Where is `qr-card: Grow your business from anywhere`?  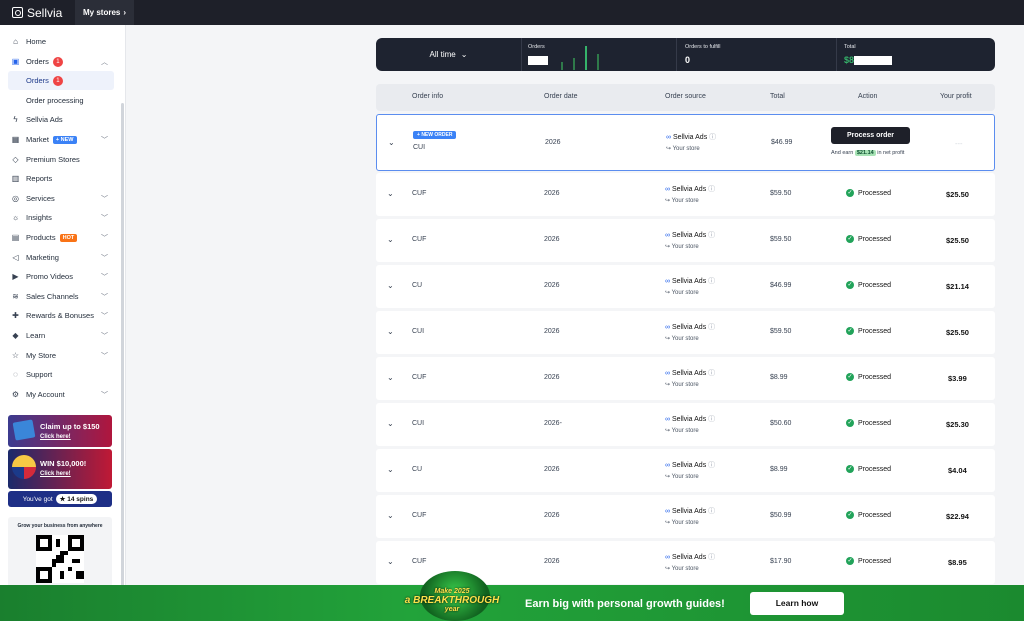
qr-card: Grow your business from anywhere is located at coordinates (60, 552).